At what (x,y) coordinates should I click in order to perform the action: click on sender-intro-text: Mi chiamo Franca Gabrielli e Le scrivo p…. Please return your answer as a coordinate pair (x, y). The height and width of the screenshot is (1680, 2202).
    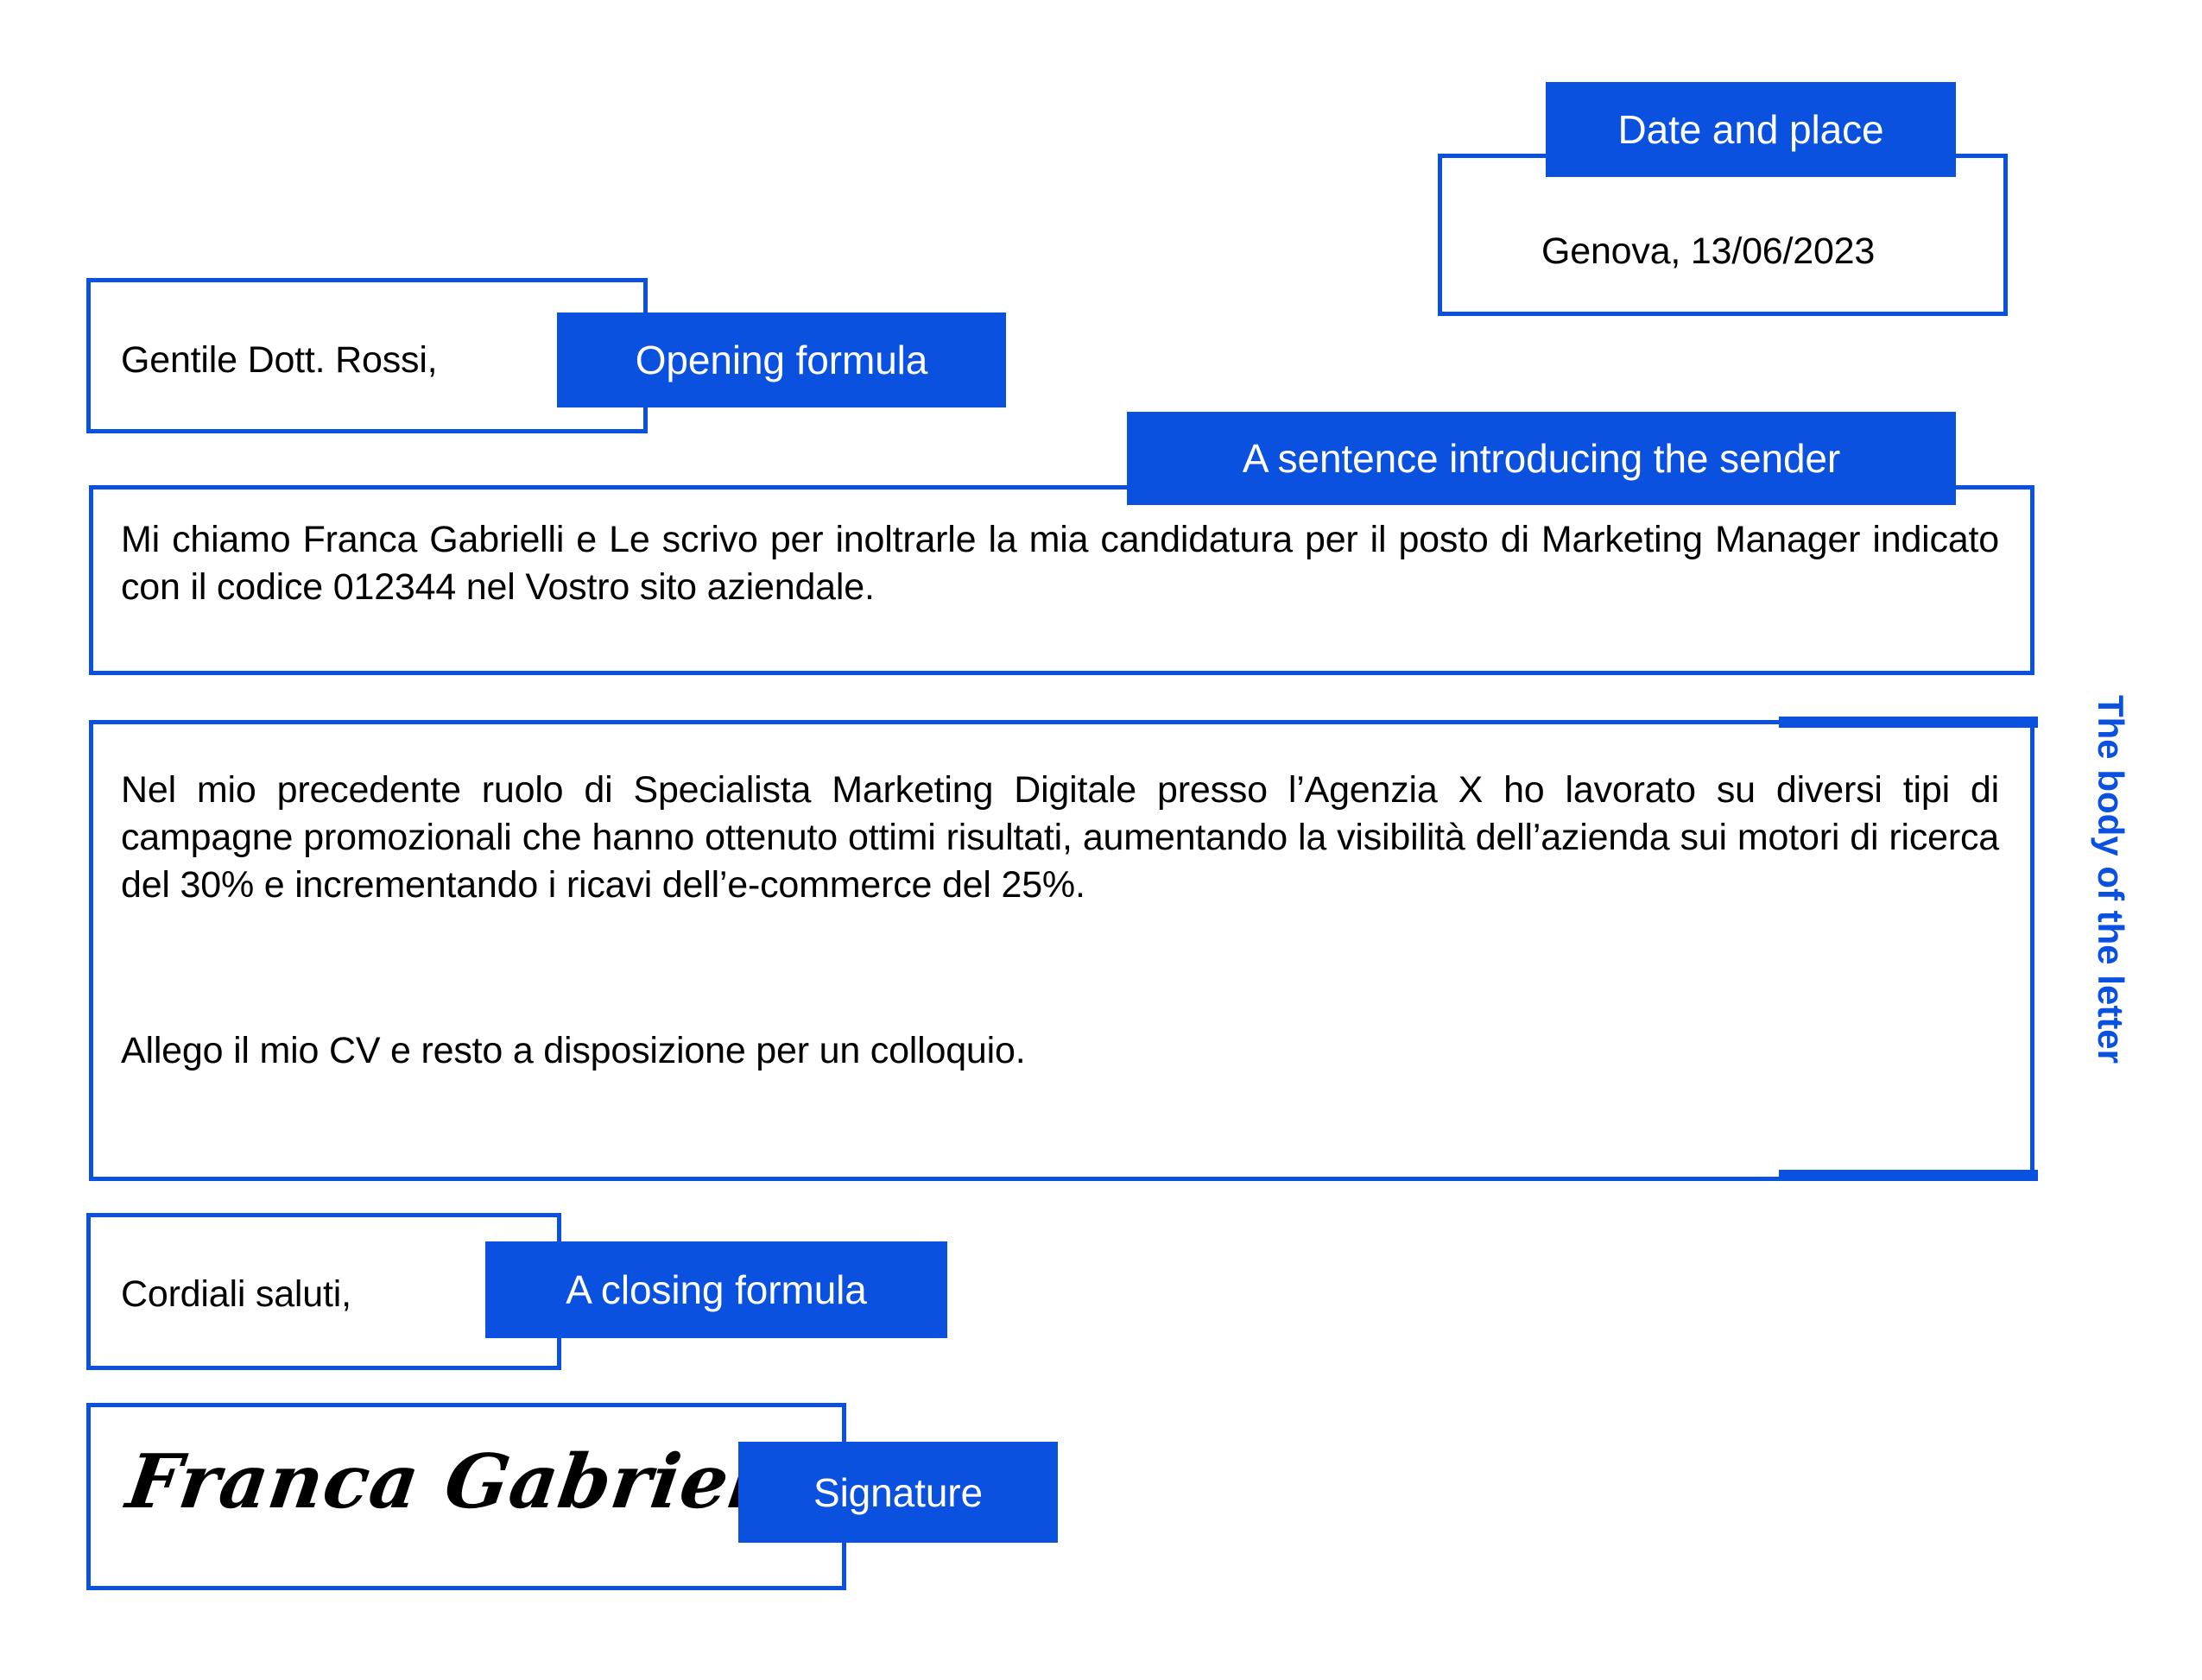
    Looking at the image, I should click on (1060, 564).